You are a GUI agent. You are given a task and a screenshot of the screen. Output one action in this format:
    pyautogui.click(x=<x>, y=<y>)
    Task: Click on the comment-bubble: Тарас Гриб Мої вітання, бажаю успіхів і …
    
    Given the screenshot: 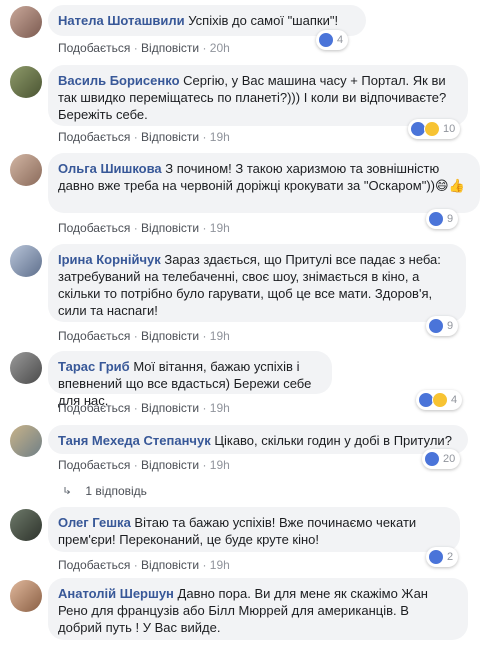 What is the action you would take?
    pyautogui.click(x=190, y=379)
    